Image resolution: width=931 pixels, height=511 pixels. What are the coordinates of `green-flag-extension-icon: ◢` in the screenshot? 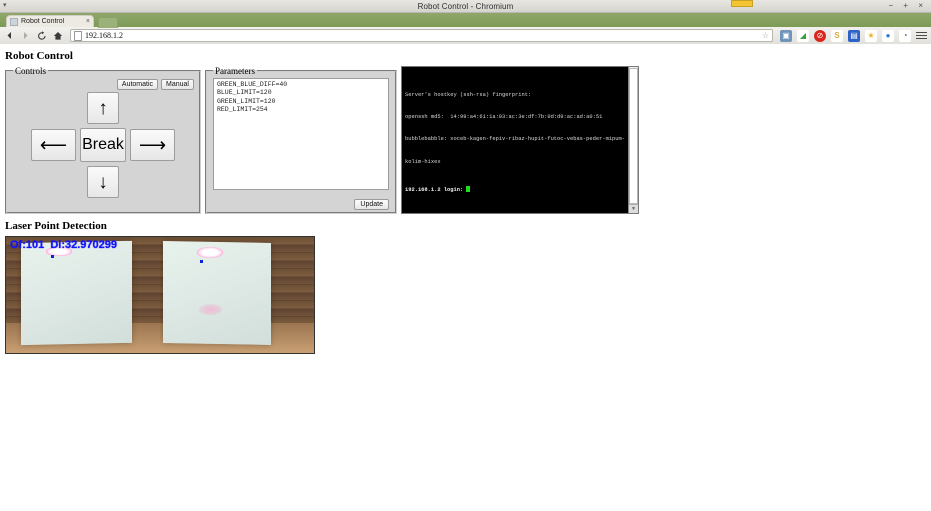 It's located at (803, 35).